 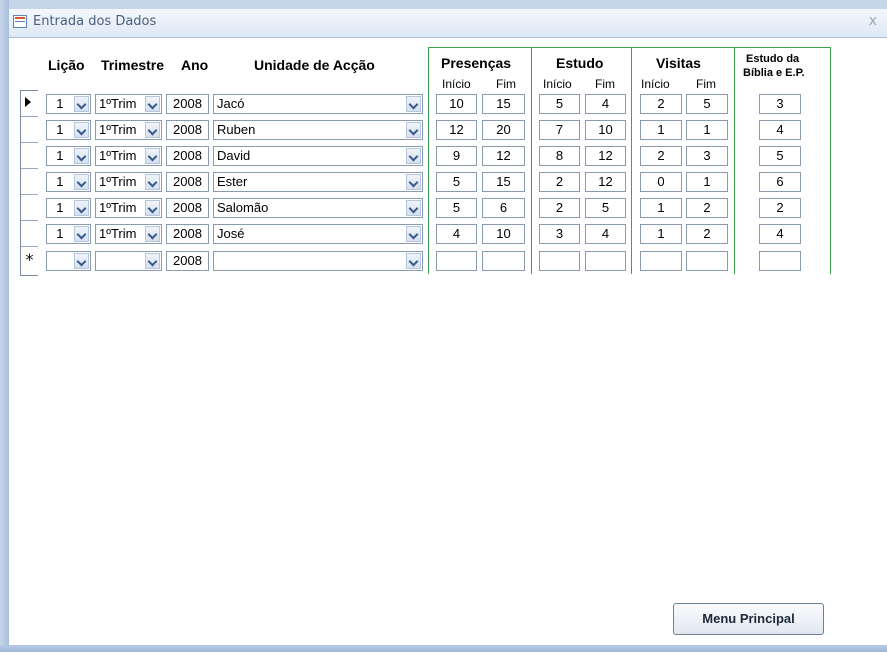 What do you see at coordinates (780, 104) in the screenshot?
I see `biblia-field: 3` at bounding box center [780, 104].